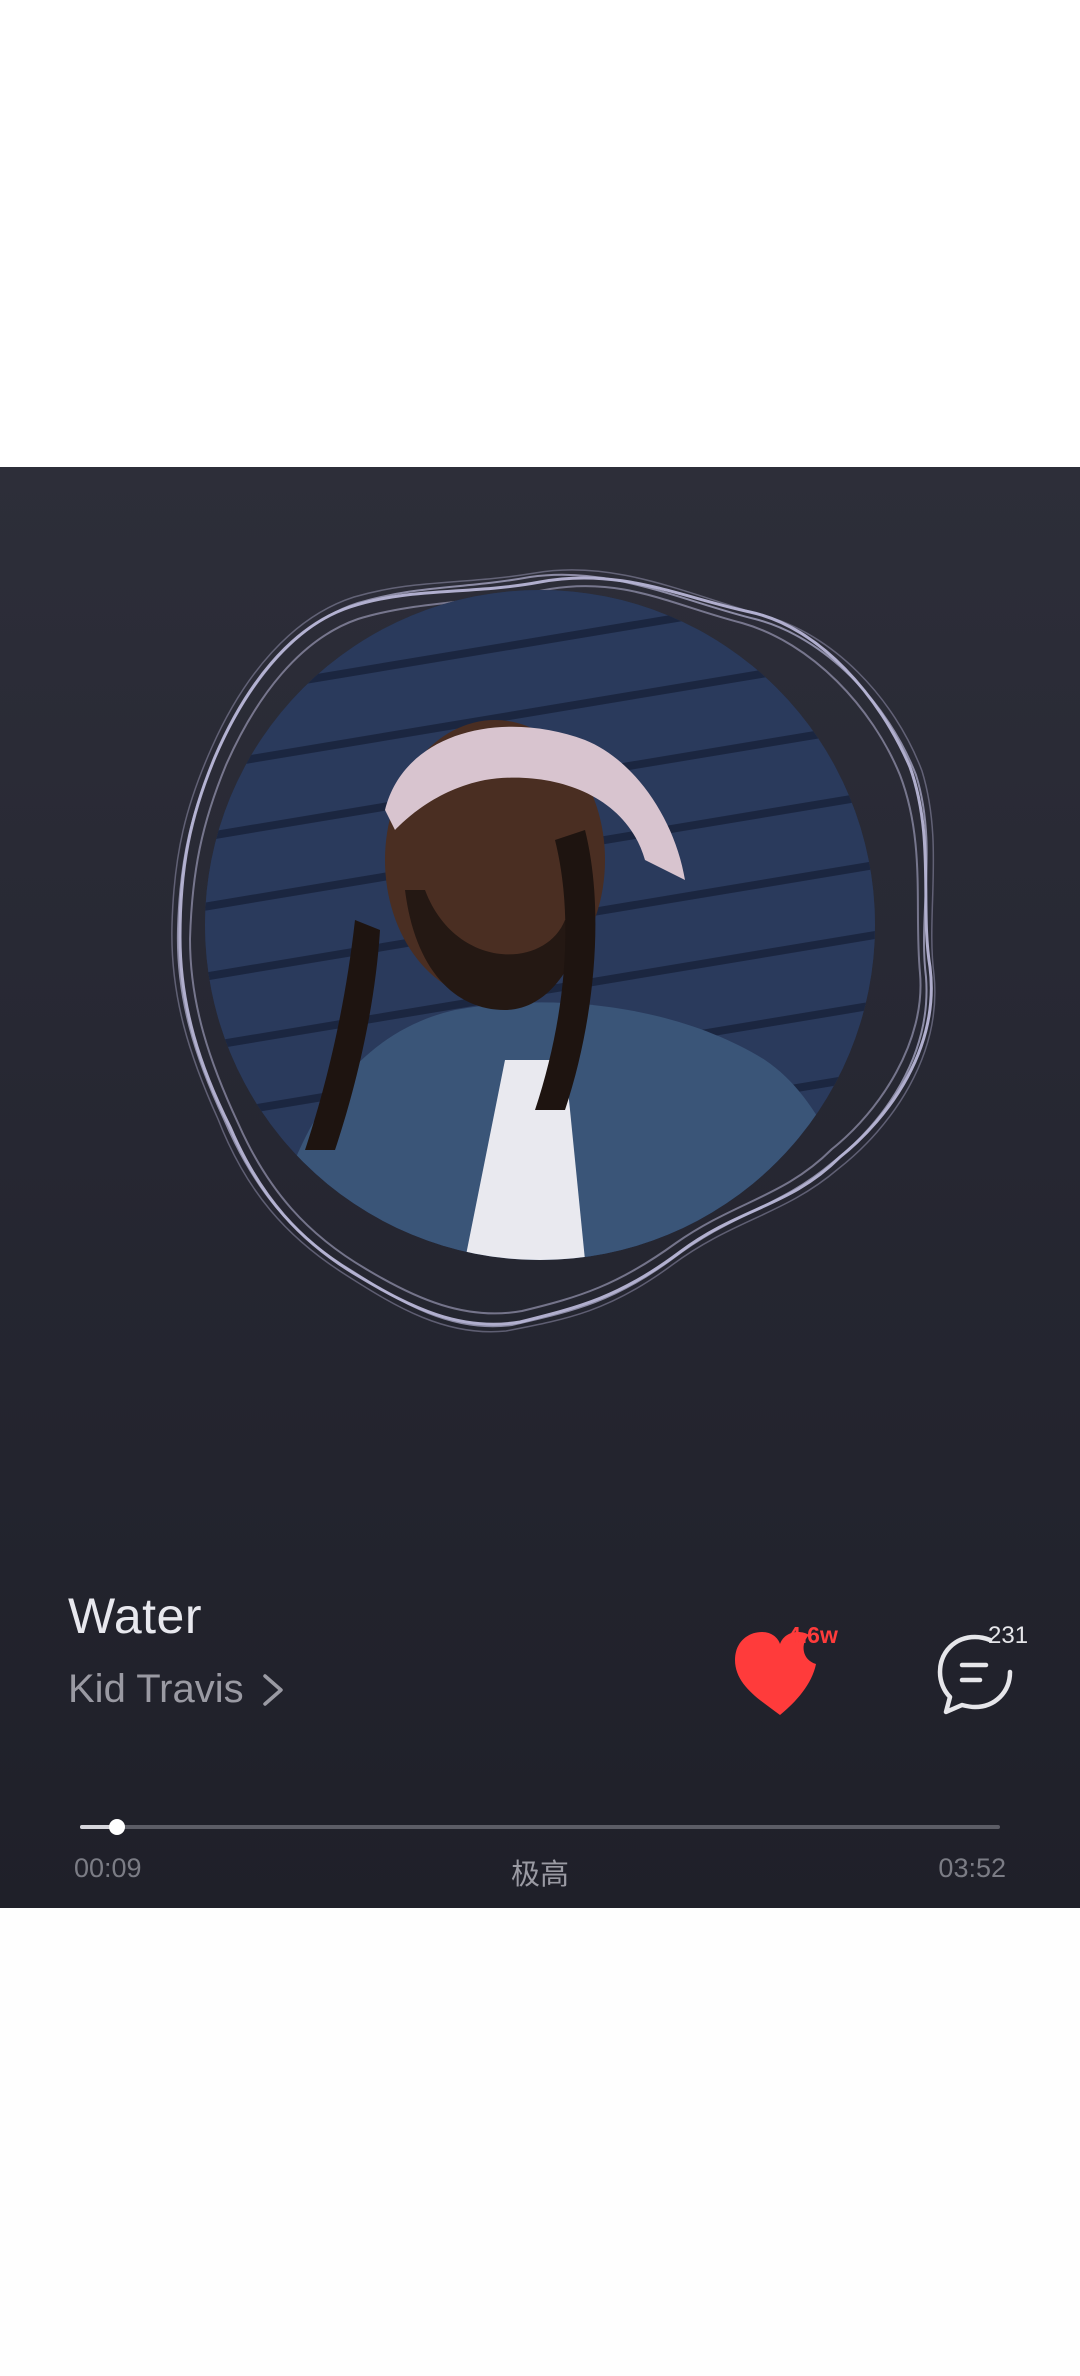 The image size is (1080, 2376). I want to click on artist-link: Kid Travis, so click(176, 1689).